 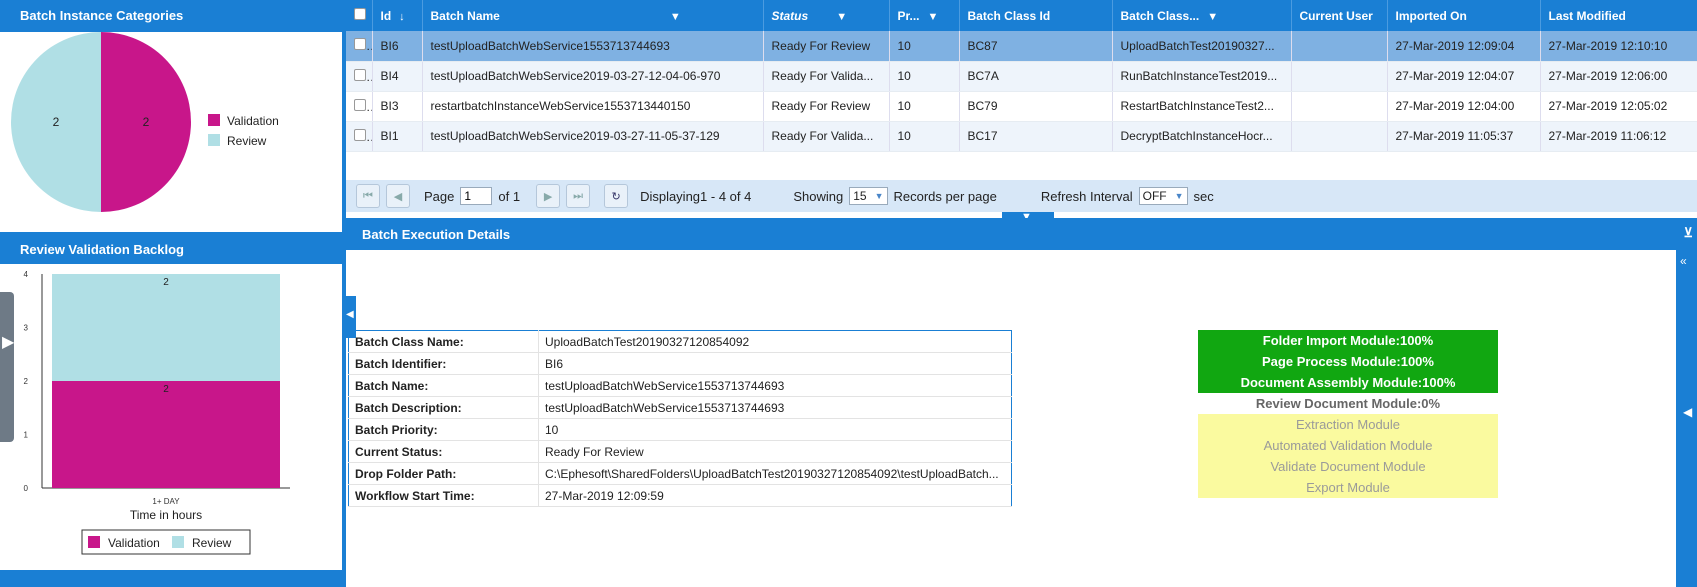 I want to click on sec-label: sec, so click(x=1203, y=196).